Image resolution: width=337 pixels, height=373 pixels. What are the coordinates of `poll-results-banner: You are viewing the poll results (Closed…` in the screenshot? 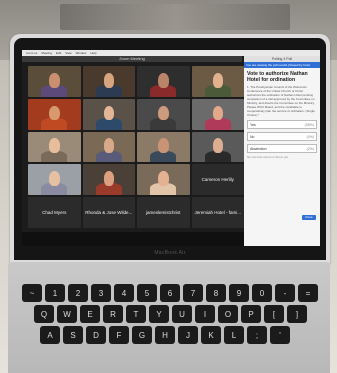 It's located at (282, 65).